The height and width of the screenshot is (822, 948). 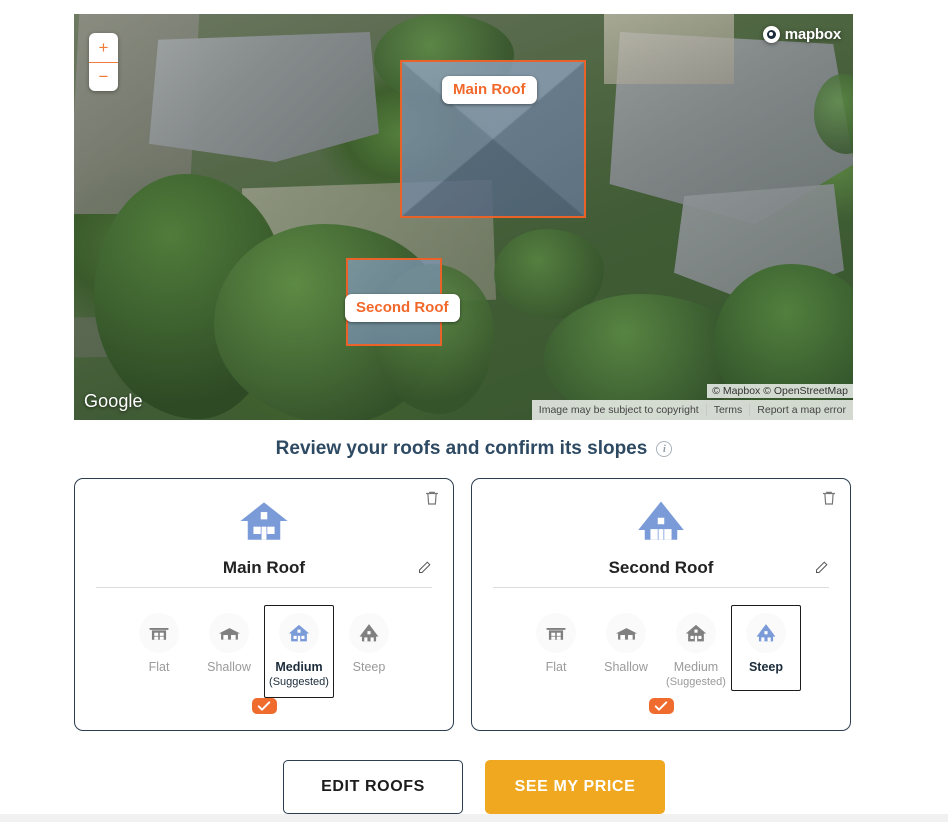 I want to click on confirm-roof-button-second, so click(x=661, y=706).